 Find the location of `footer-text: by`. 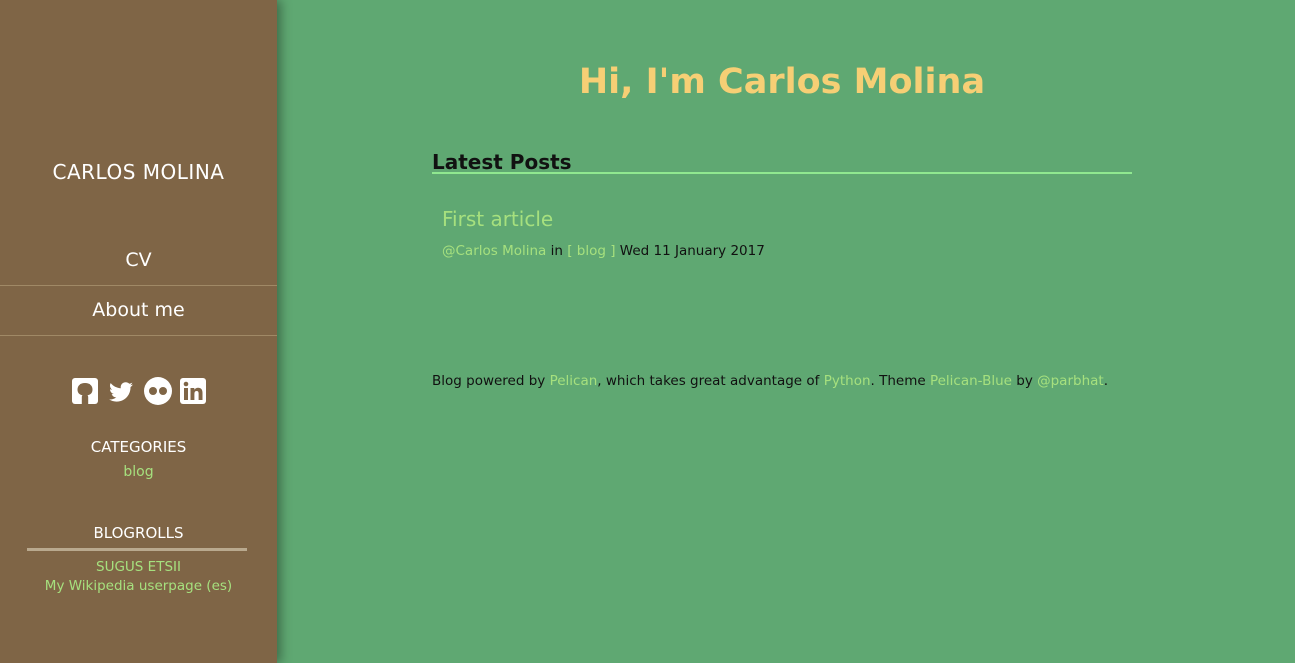

footer-text: by is located at coordinates (1024, 381).